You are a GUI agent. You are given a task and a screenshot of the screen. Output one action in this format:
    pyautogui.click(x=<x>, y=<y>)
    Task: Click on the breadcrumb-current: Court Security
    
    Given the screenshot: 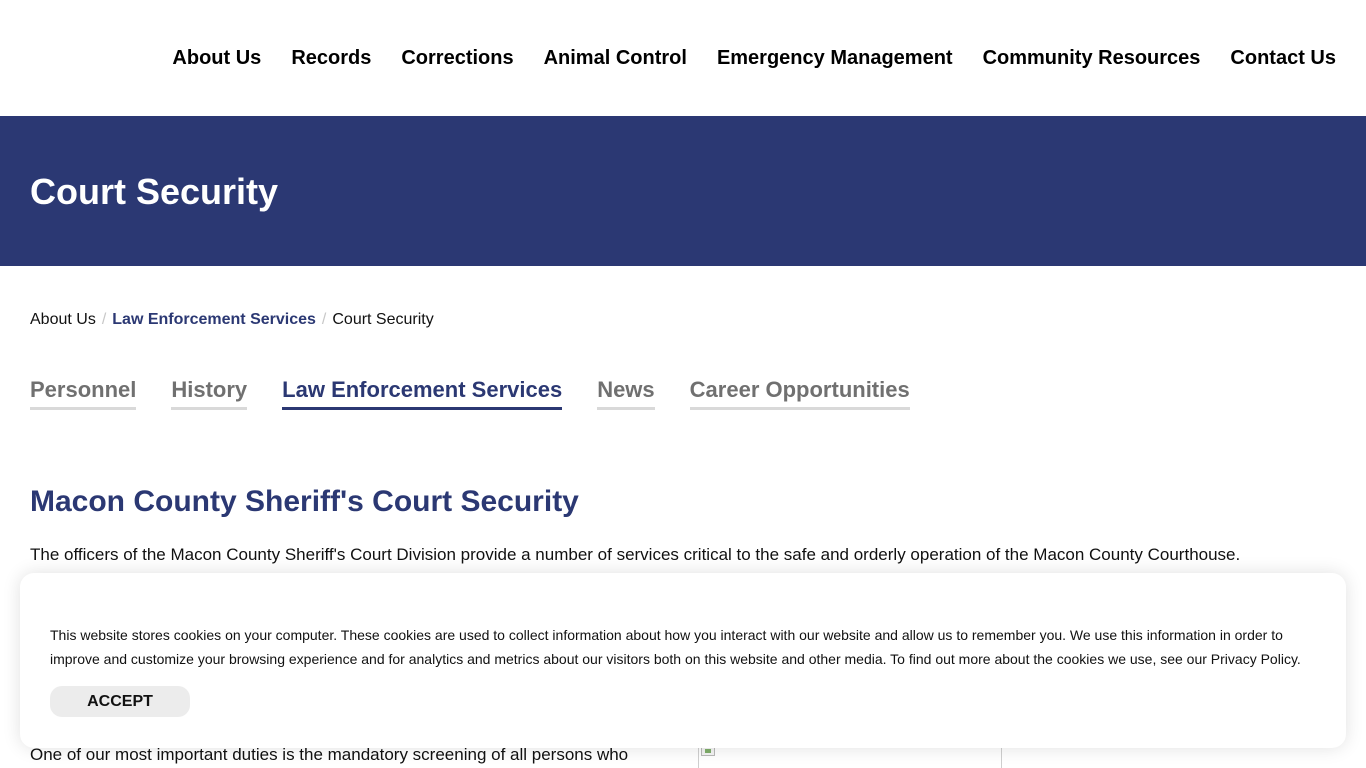 What is the action you would take?
    pyautogui.click(x=383, y=319)
    